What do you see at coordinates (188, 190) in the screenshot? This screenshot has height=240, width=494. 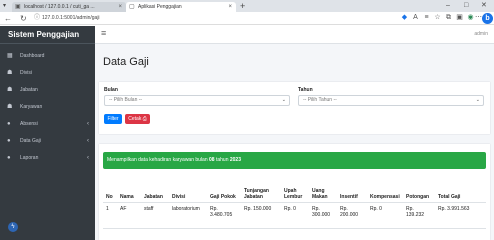 I see `column-header: Divisi` at bounding box center [188, 190].